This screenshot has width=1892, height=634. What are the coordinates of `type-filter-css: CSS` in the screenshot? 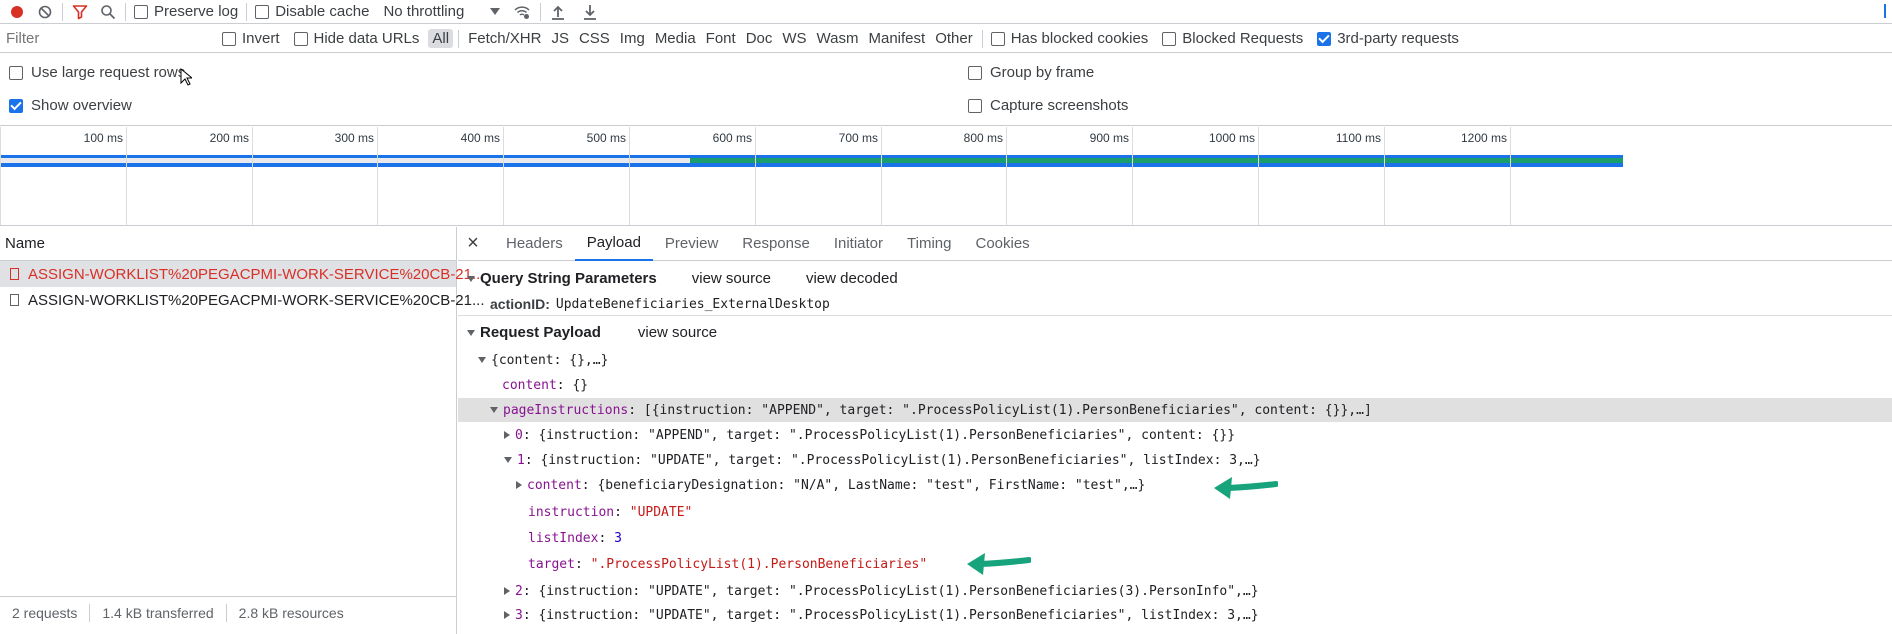 It's located at (594, 38).